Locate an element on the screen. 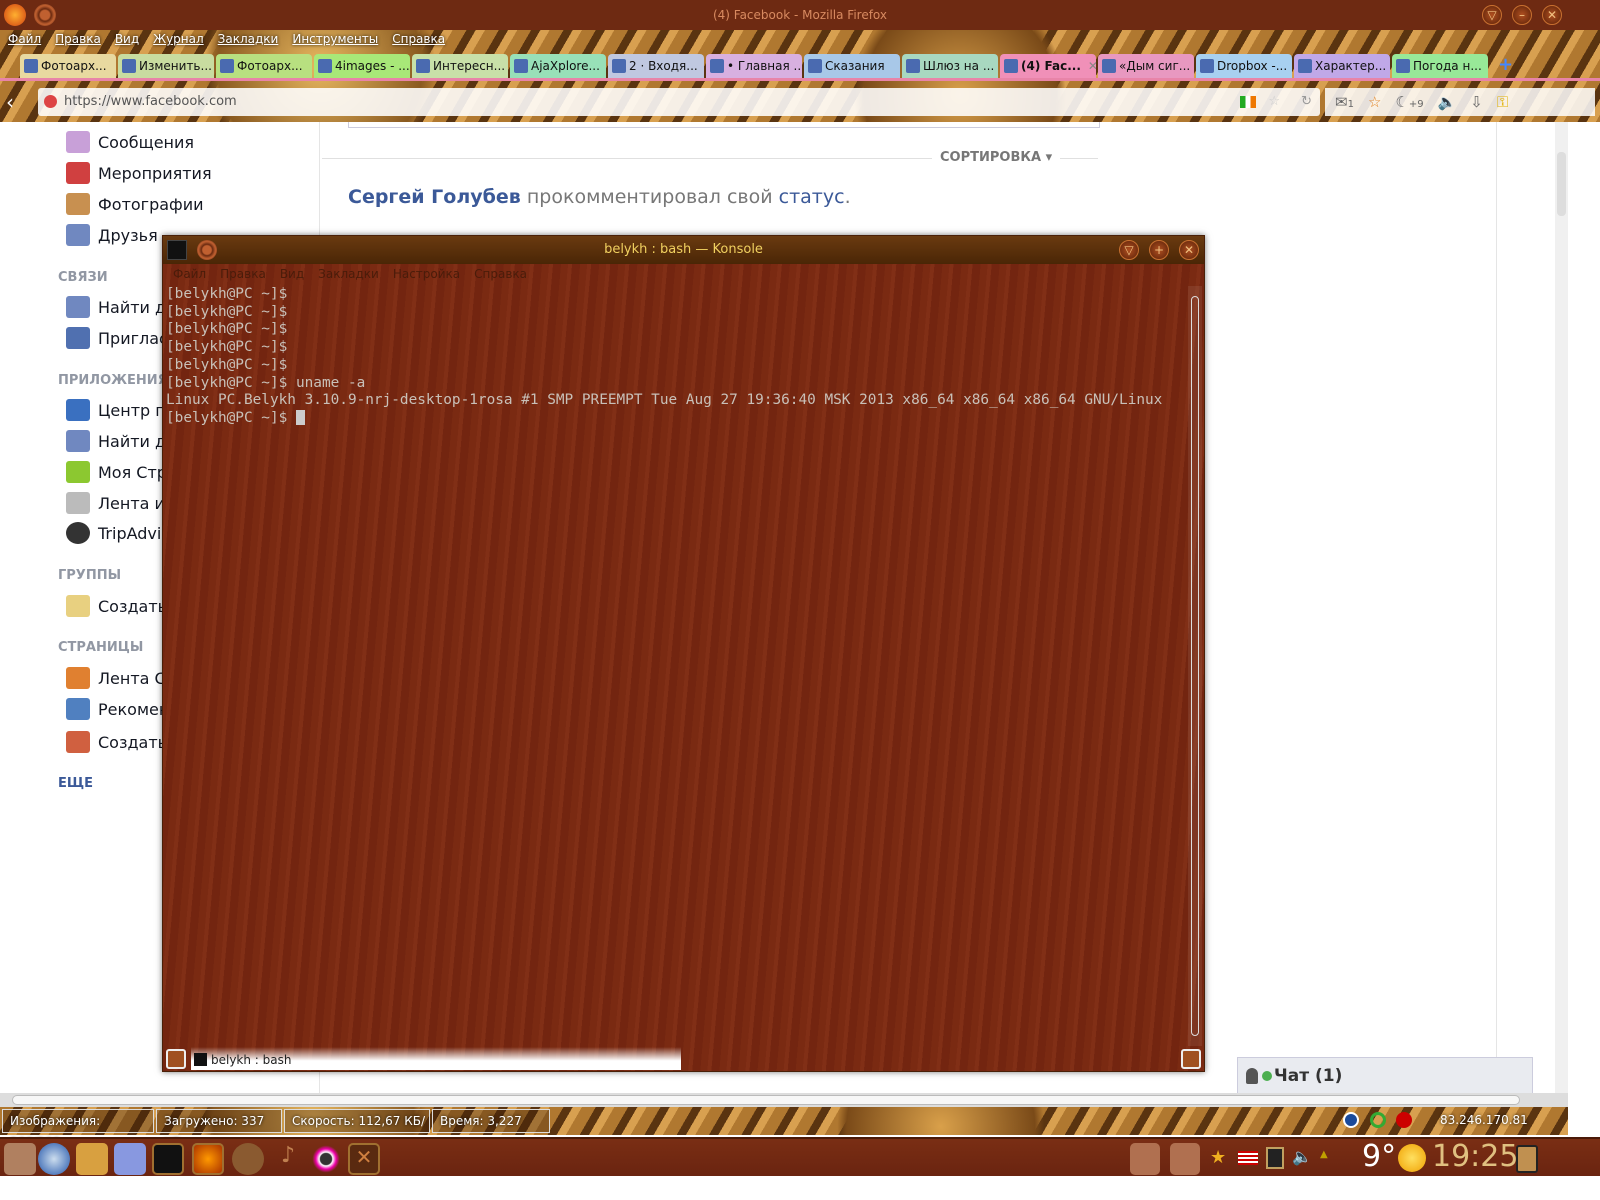  us-flag-icon is located at coordinates (1248, 1158).